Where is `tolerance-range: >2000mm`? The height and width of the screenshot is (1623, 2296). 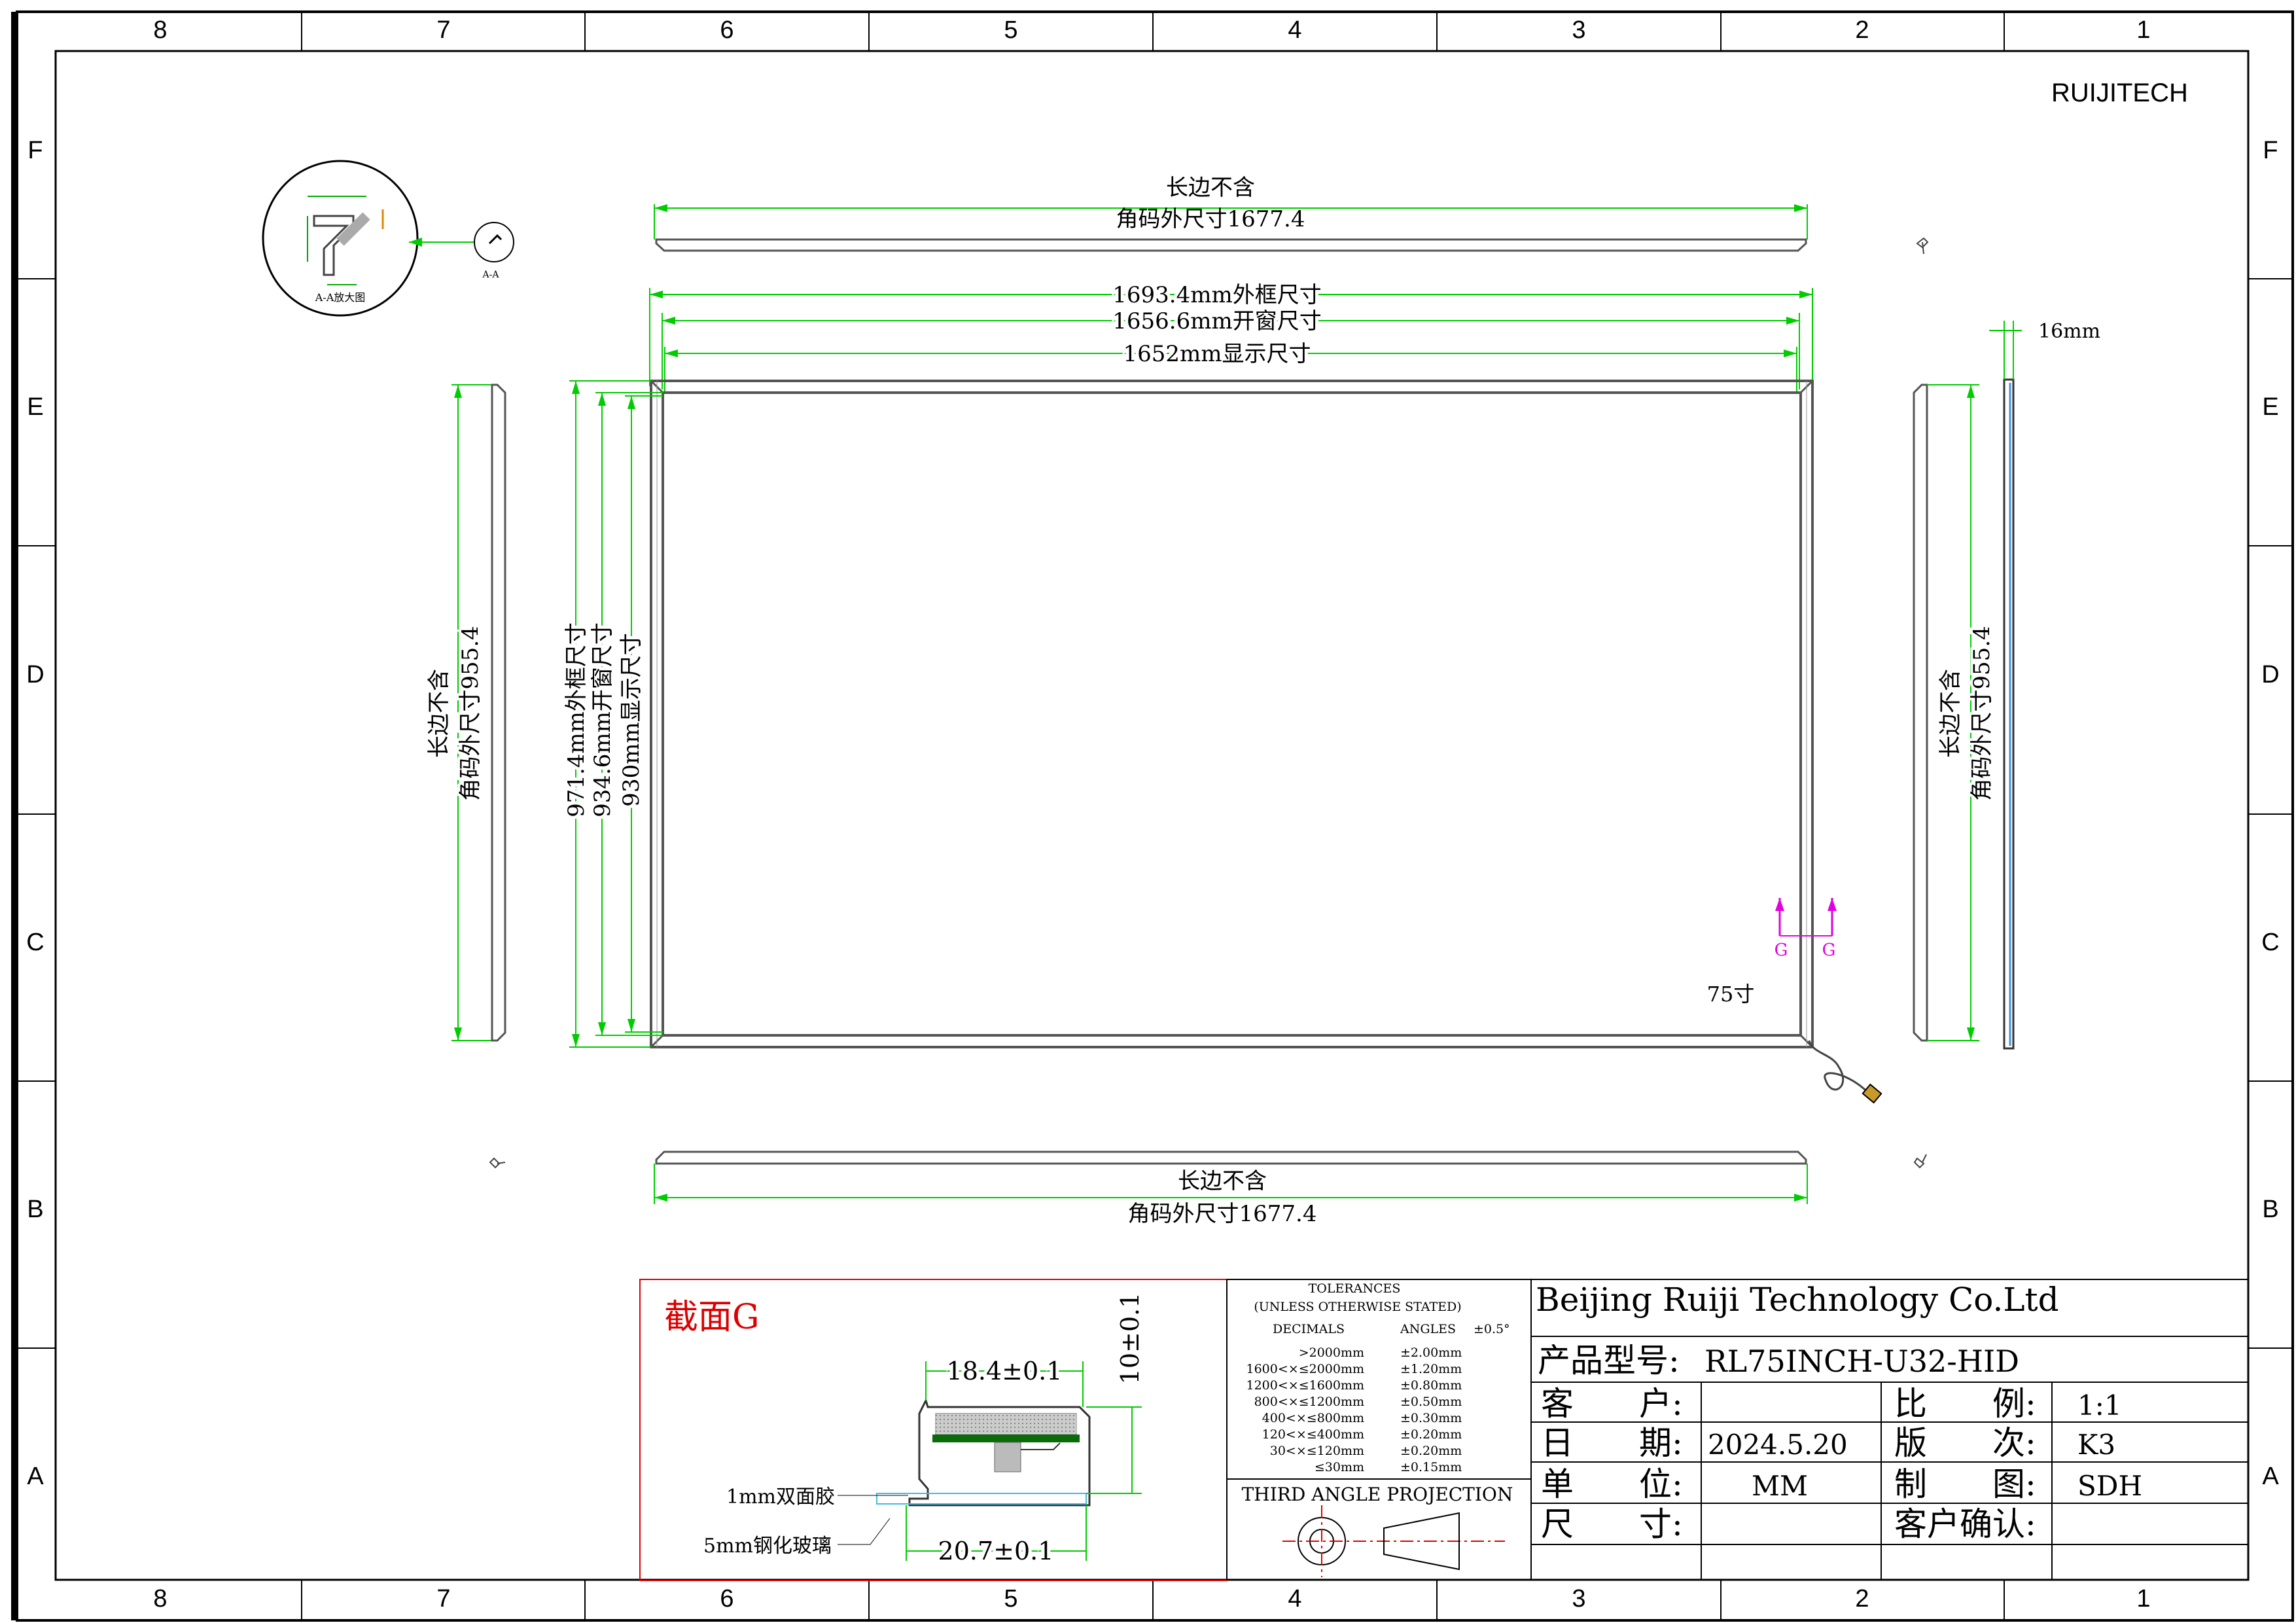
tolerance-range: >2000mm is located at coordinates (1331, 1353).